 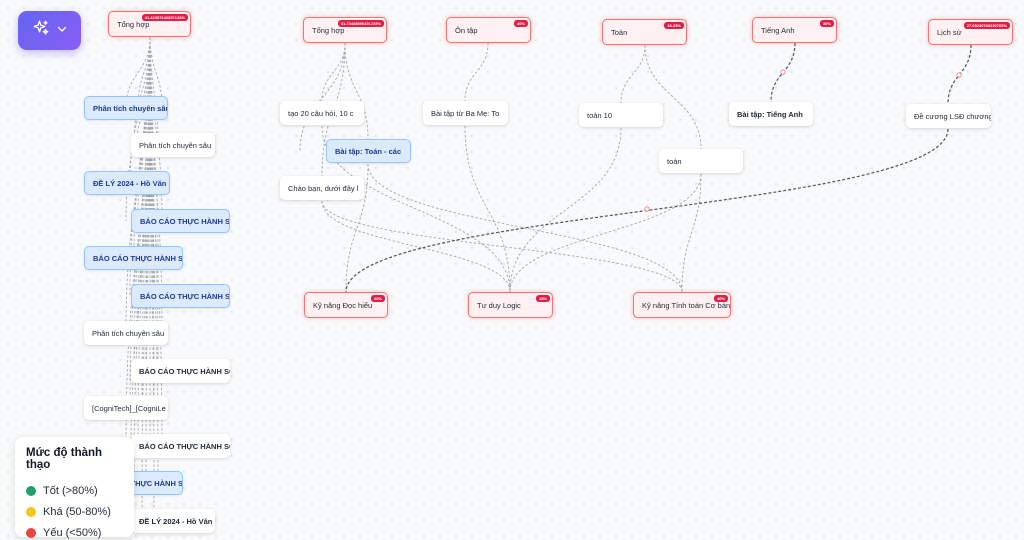 I want to click on topic-label: Ôn tập, so click(x=466, y=30).